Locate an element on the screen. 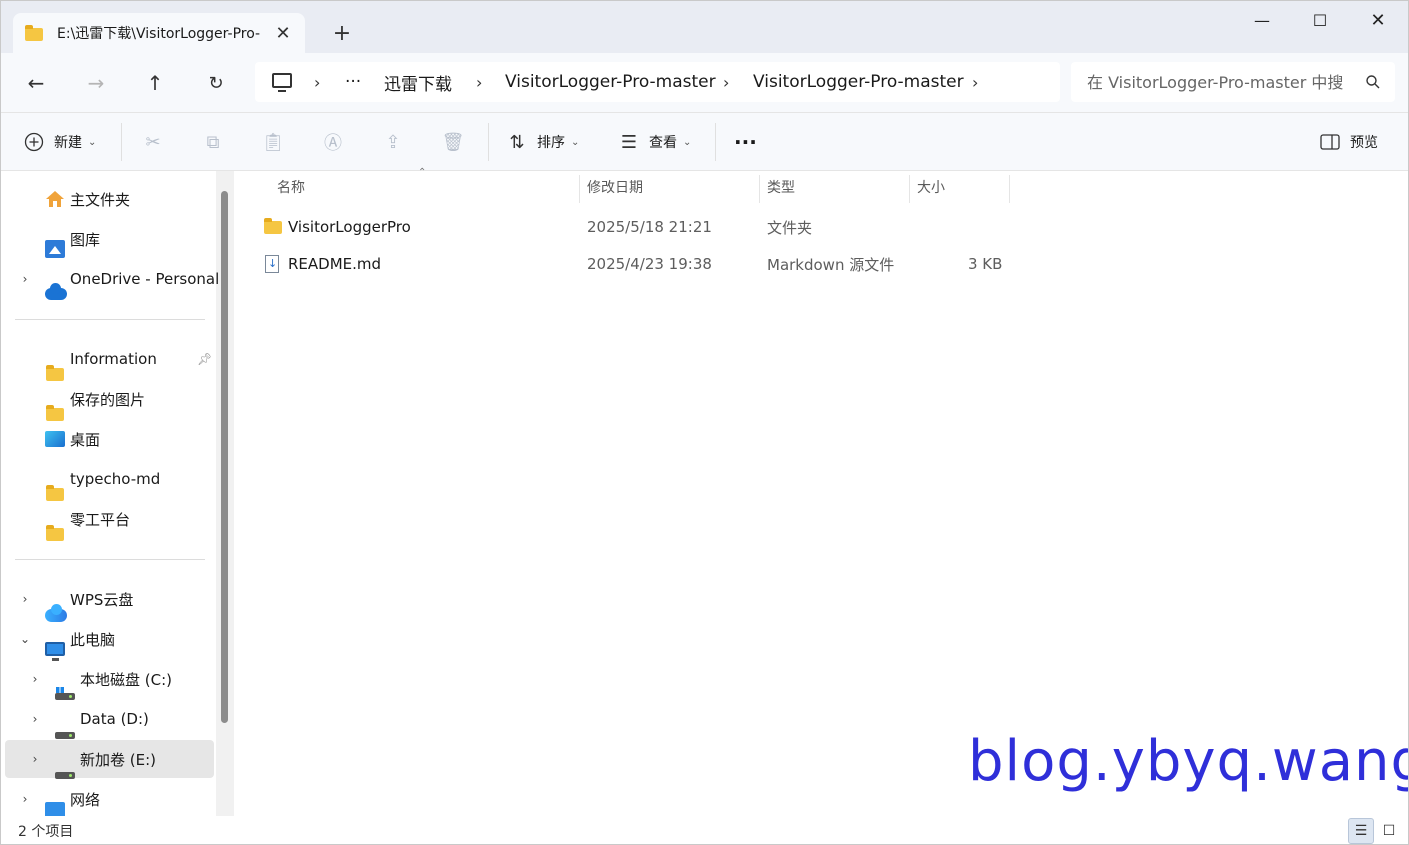 Image resolution: width=1409 pixels, height=845 pixels. search-icon is located at coordinates (1373, 82).